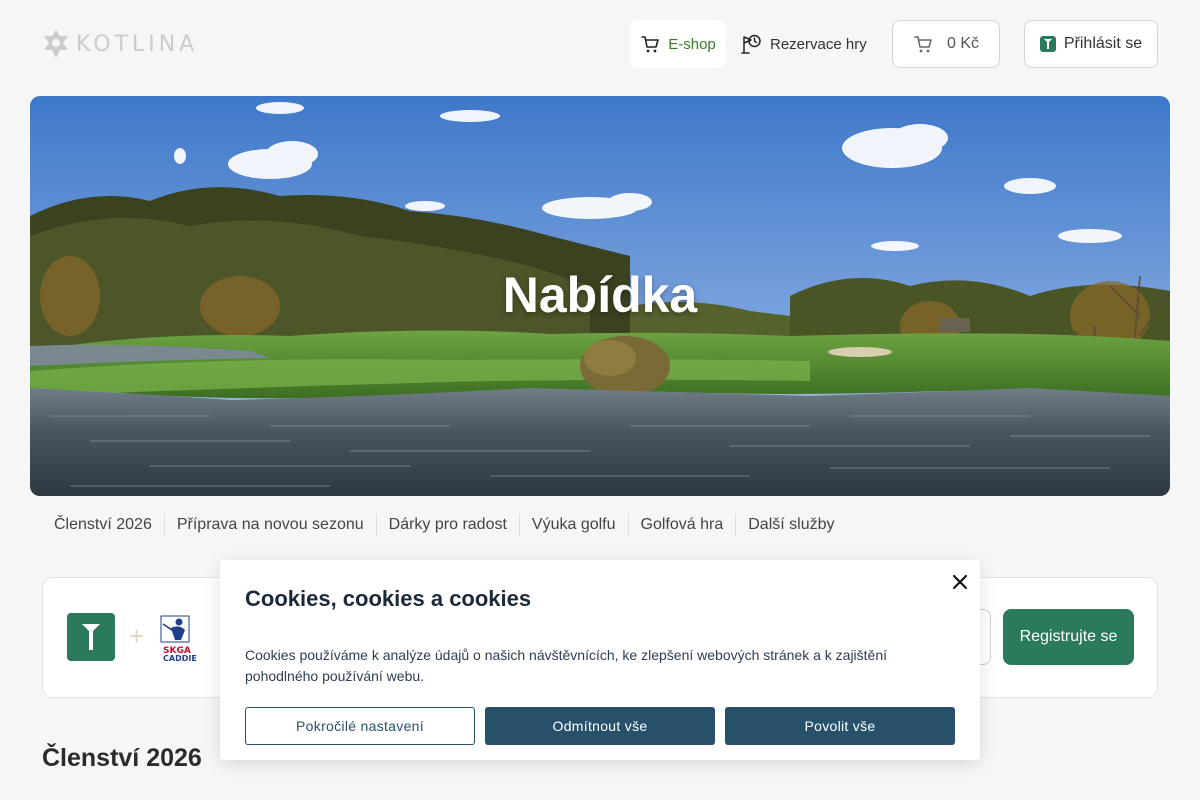 This screenshot has width=1200, height=800. What do you see at coordinates (178, 639) in the screenshot?
I see `caddie-golfer-icon: SKGA CADDIE` at bounding box center [178, 639].